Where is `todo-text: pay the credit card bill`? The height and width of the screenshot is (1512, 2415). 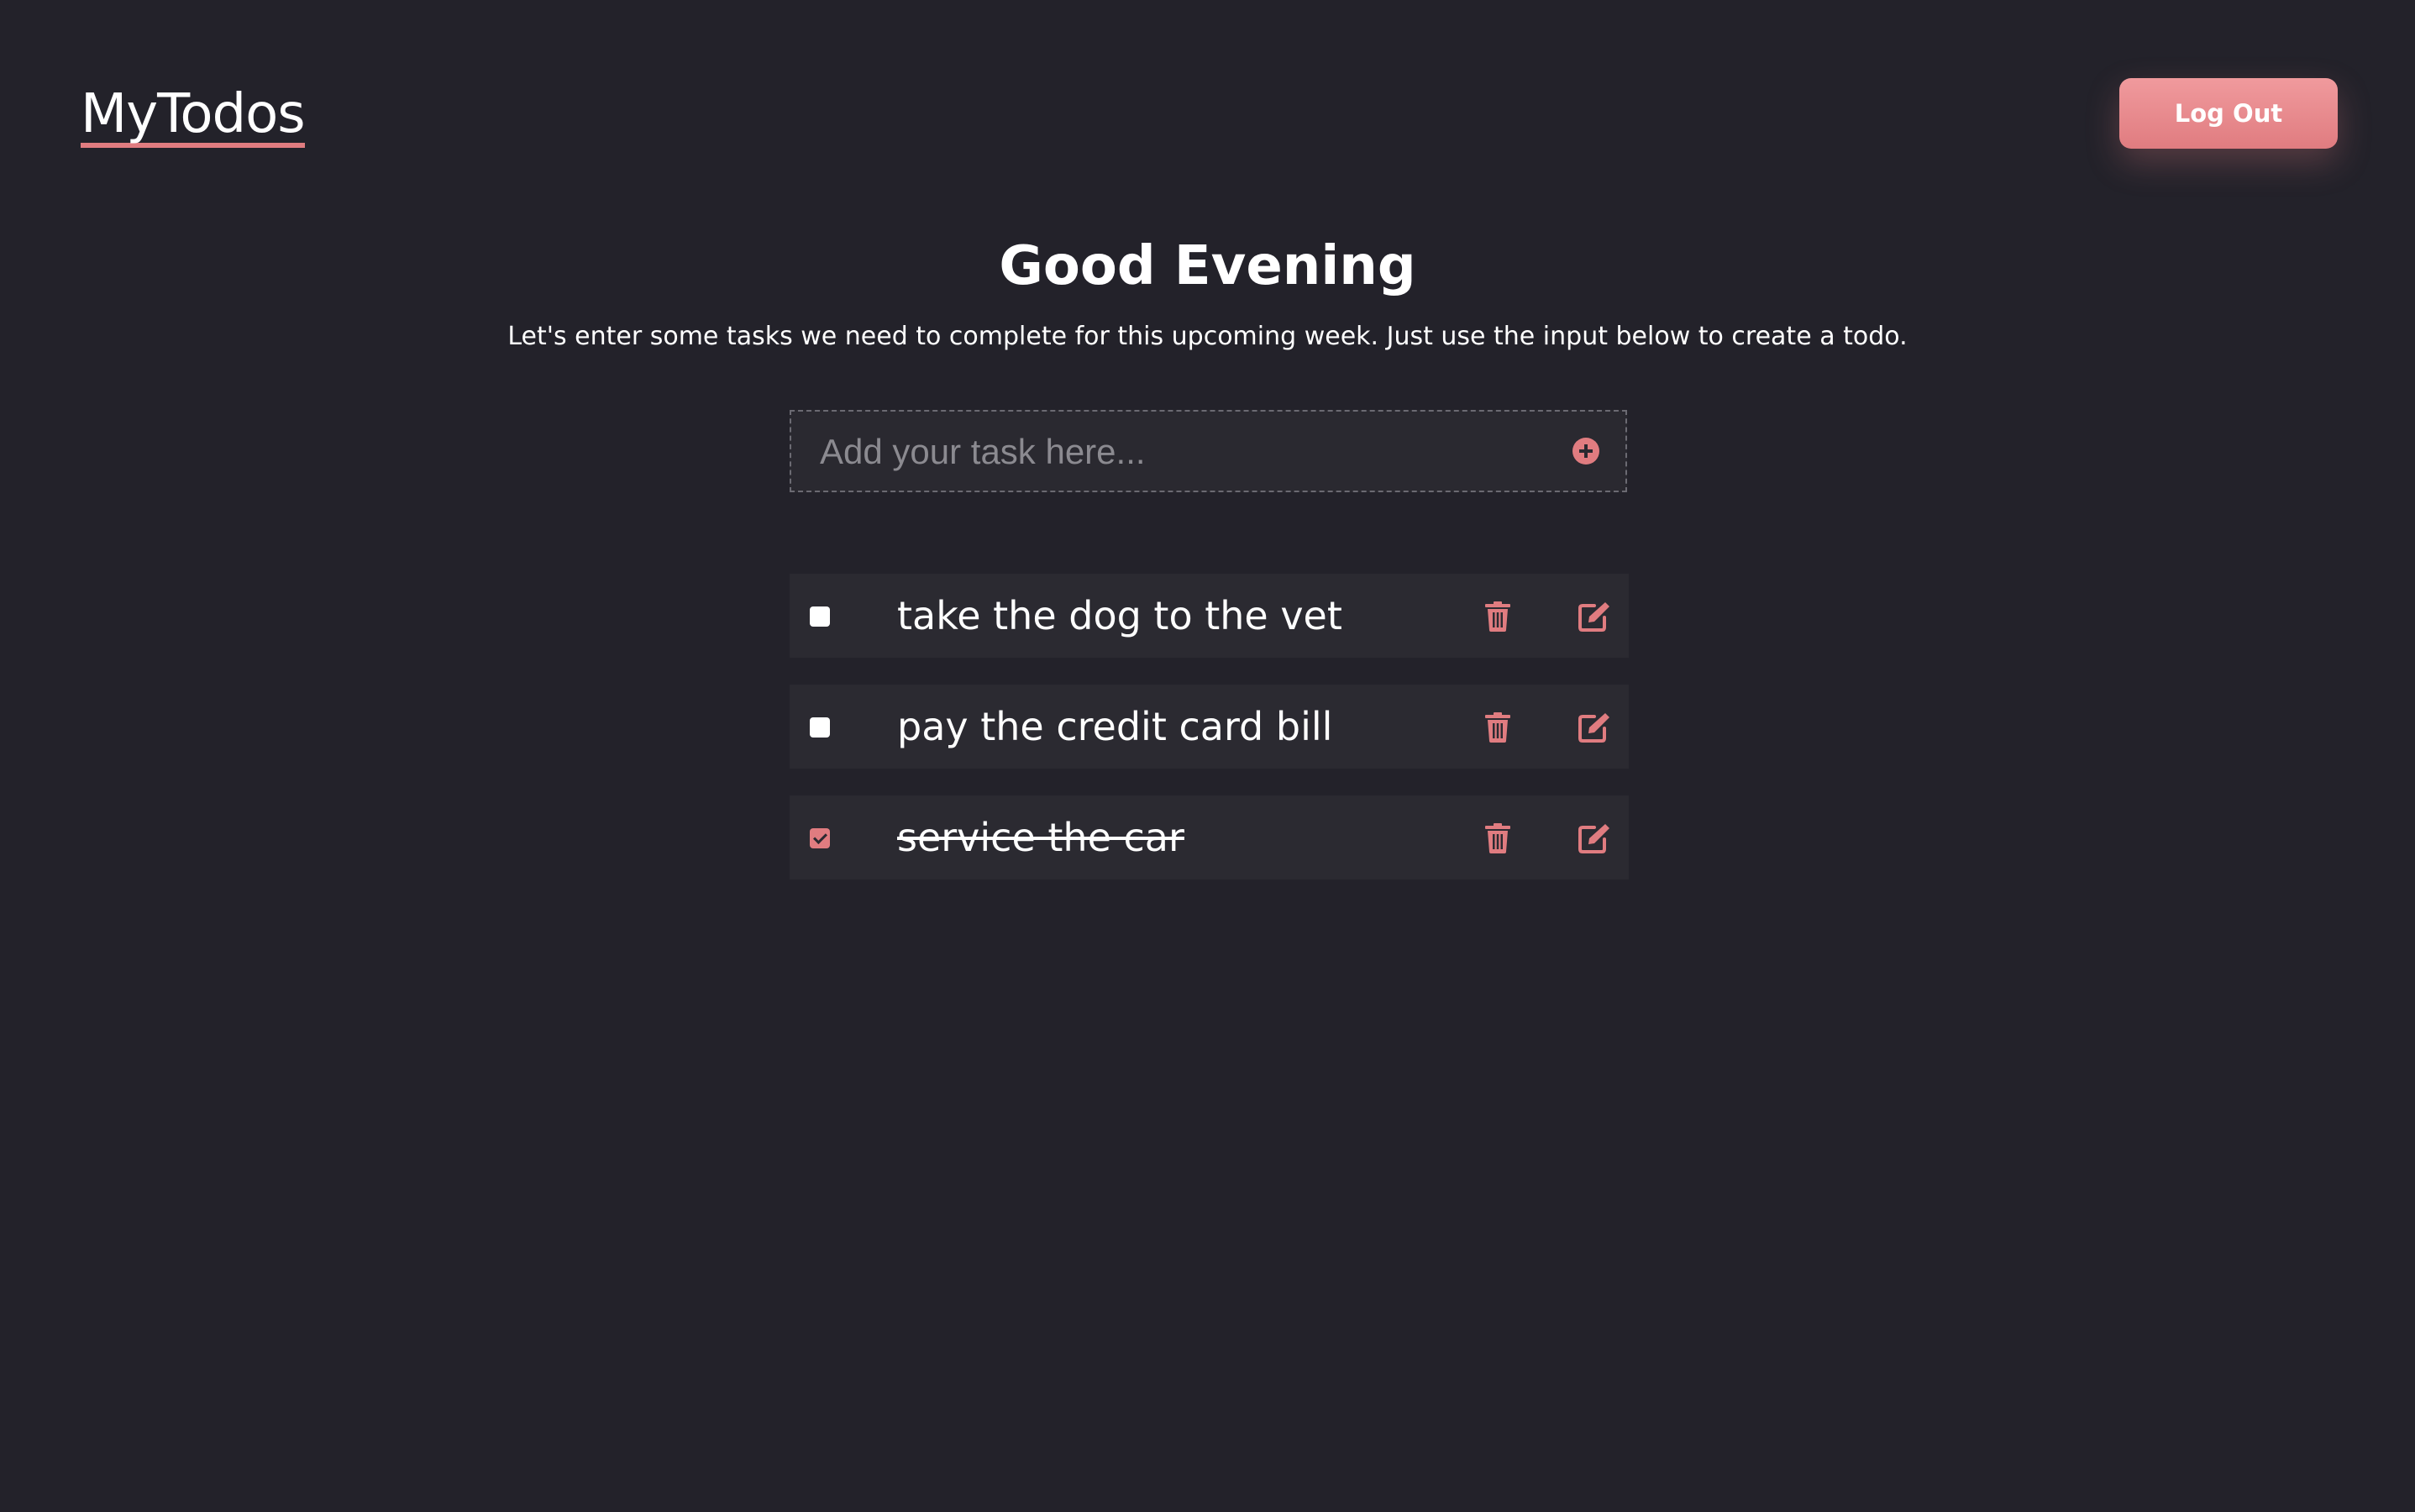 todo-text: pay the credit card bill is located at coordinates (1115, 726).